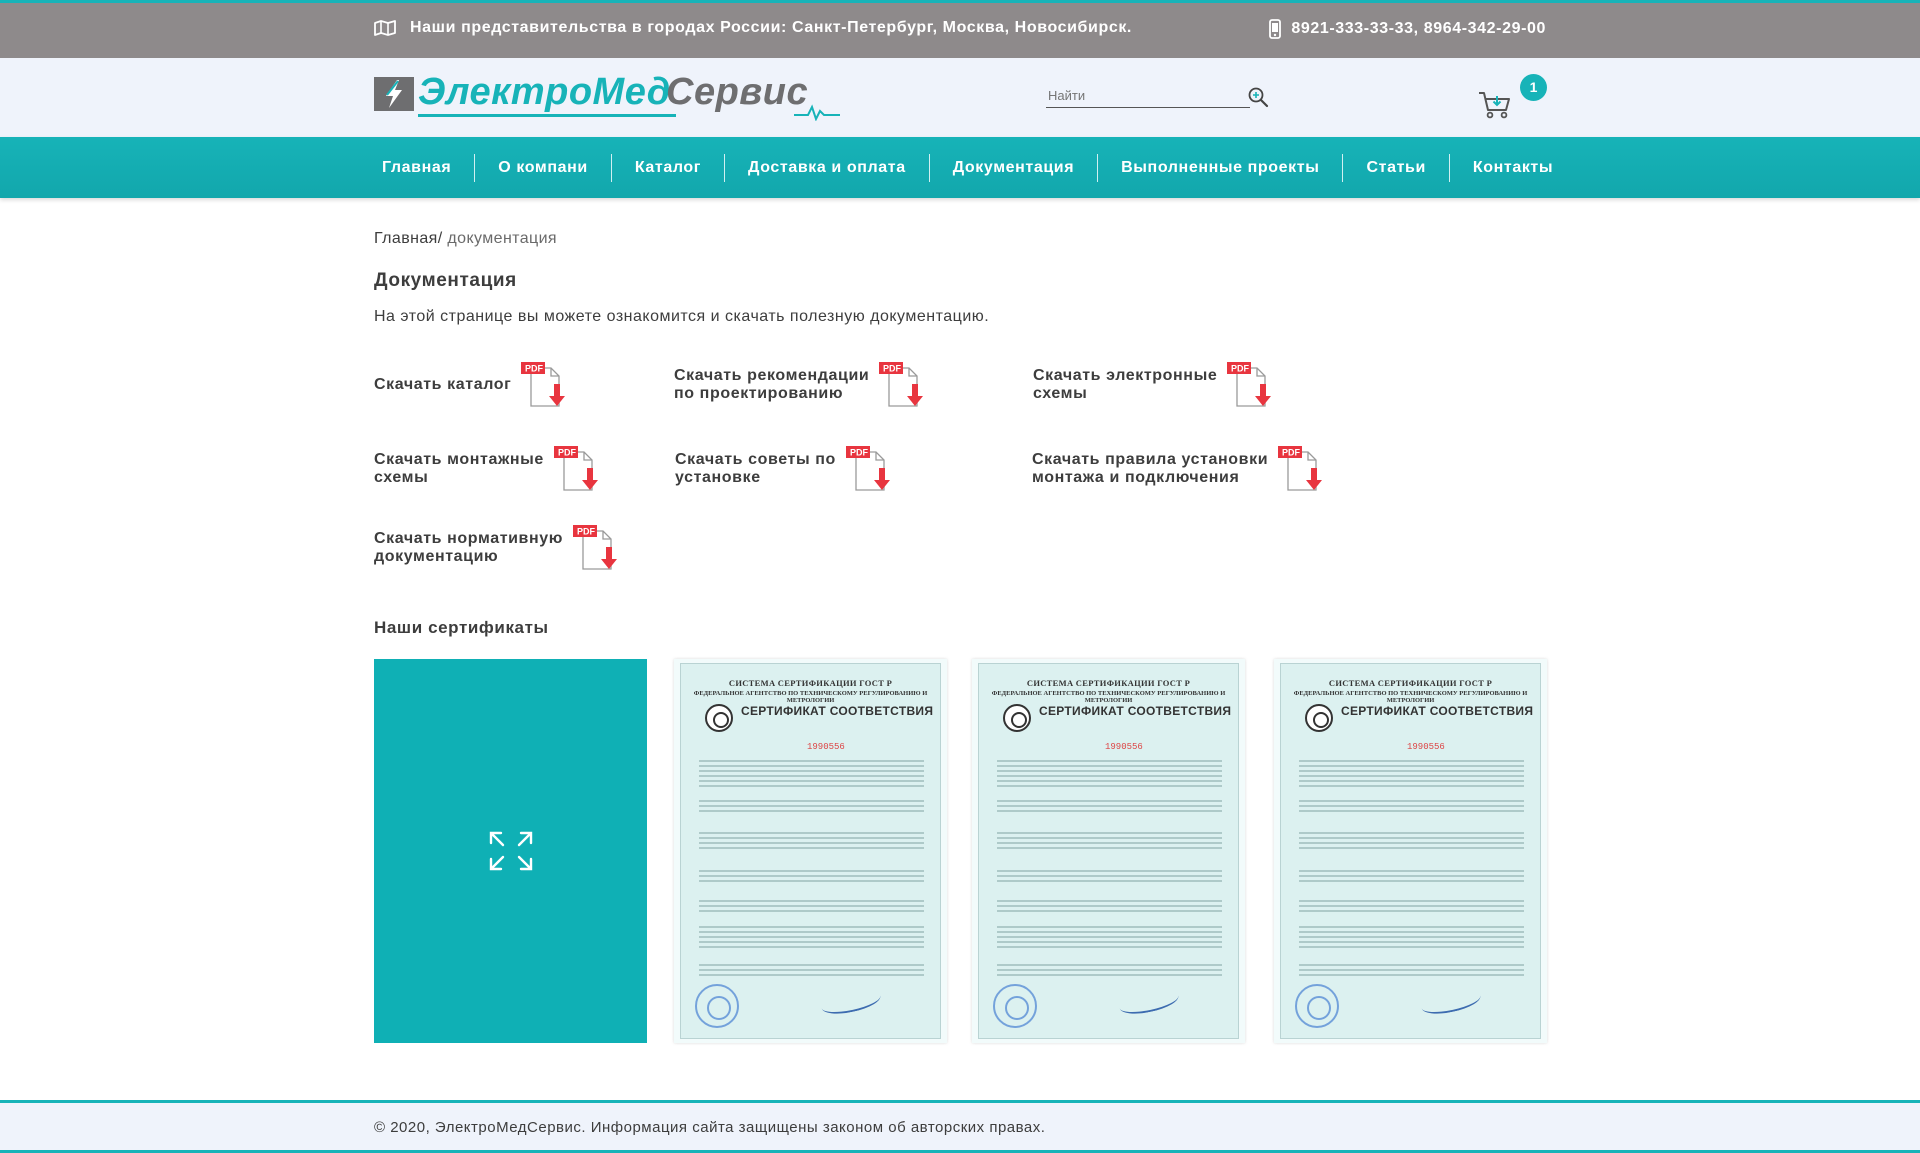  I want to click on certificates-title: Наши сертификаты, so click(461, 627).